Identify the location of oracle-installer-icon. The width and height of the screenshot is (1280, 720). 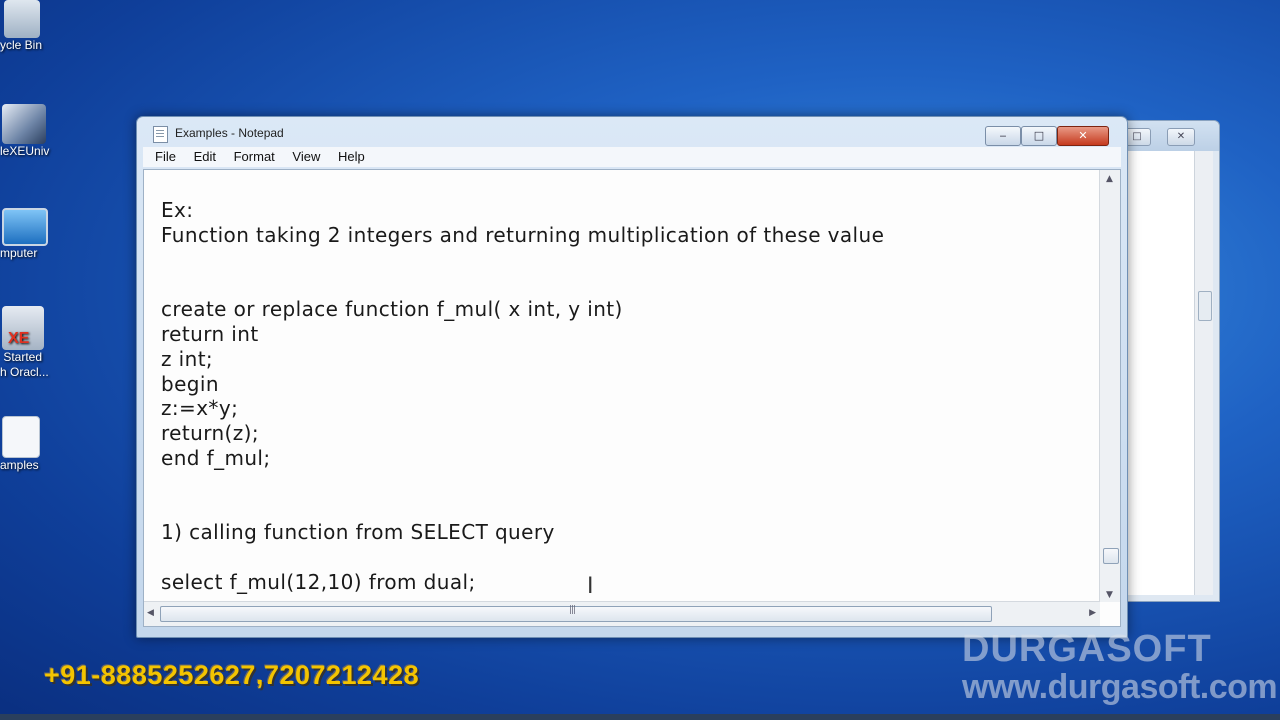
(24, 124).